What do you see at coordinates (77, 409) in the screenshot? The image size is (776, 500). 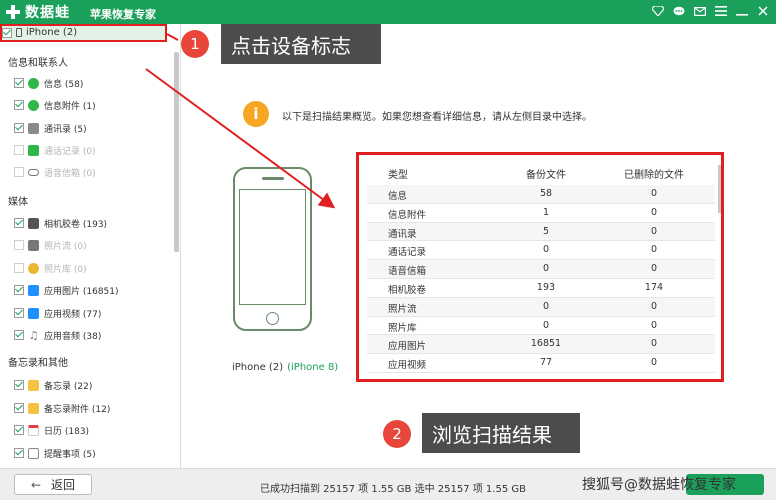 I see `sidebar-item-label: 备忘录附件 (12)` at bounding box center [77, 409].